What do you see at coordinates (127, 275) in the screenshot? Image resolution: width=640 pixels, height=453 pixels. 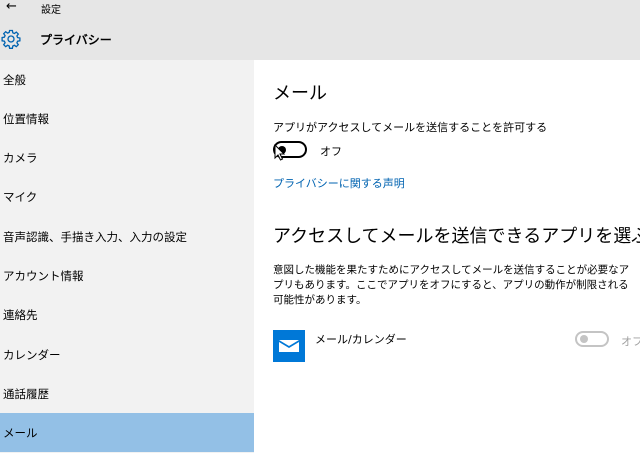 I see `sidebar-item-account-info: アカウント情報` at bounding box center [127, 275].